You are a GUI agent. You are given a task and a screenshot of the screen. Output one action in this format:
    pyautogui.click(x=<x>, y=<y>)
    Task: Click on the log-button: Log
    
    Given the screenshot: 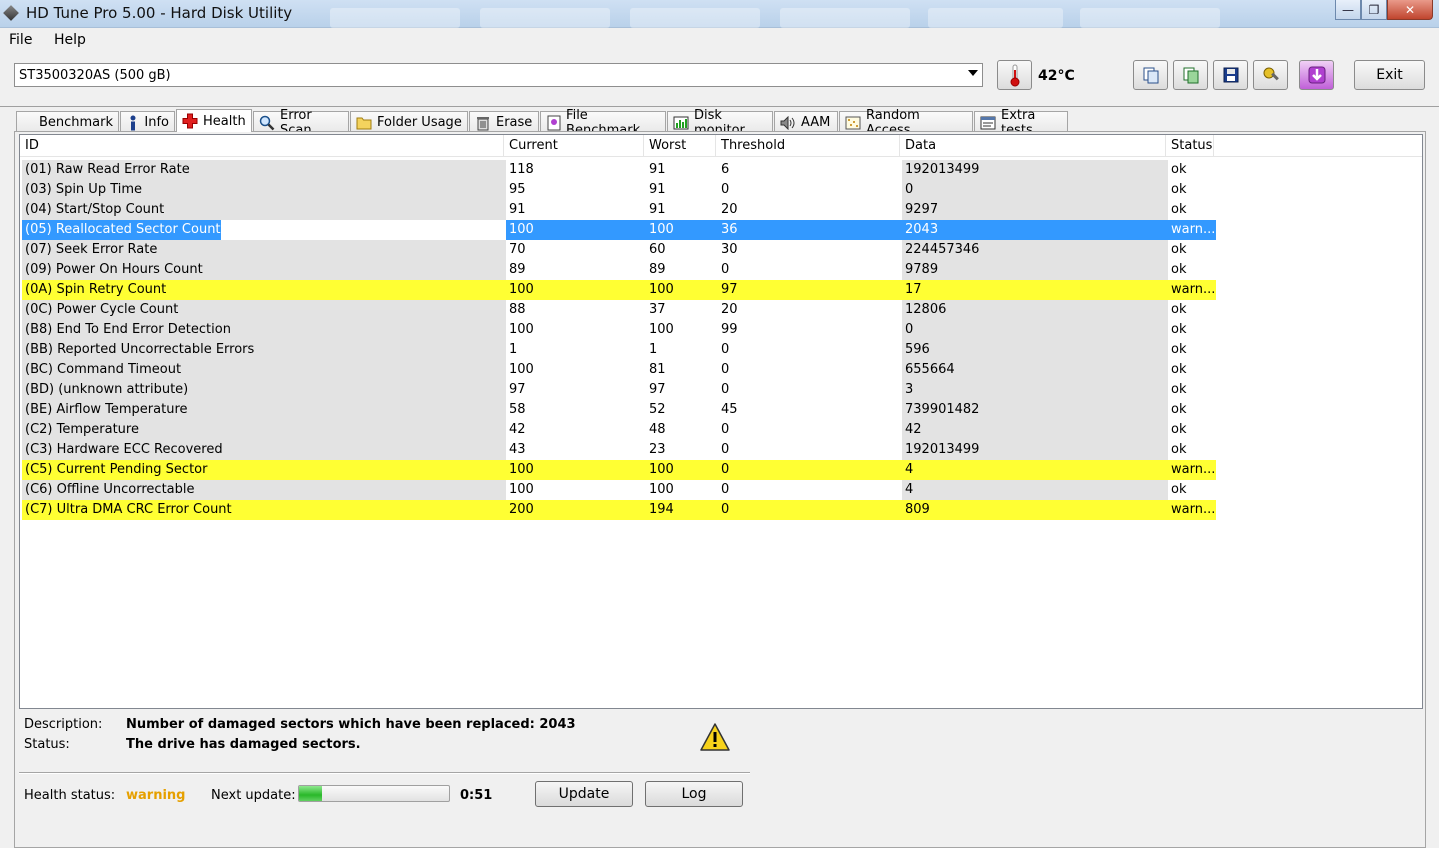 What is the action you would take?
    pyautogui.click(x=694, y=794)
    